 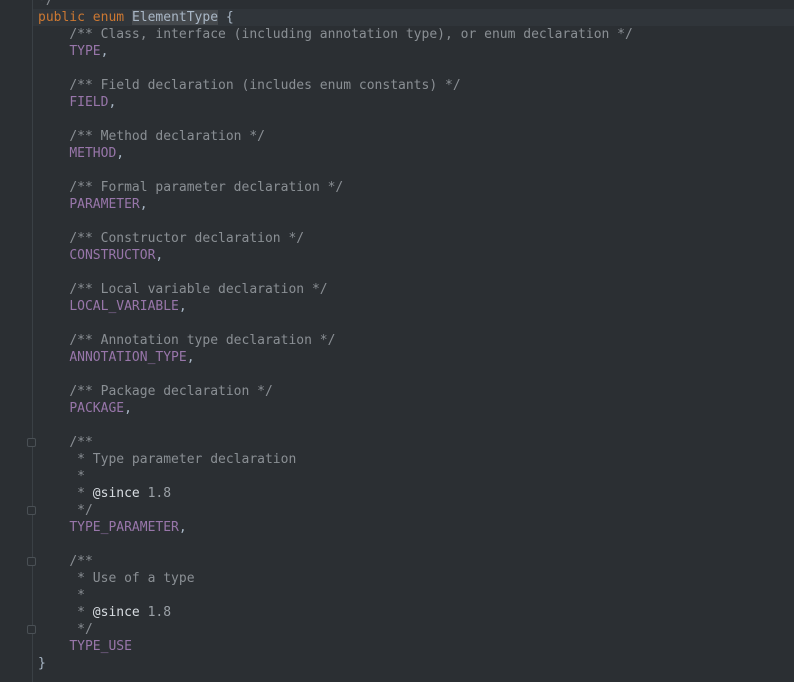 I want to click on enum-constant-line: PACKAGE,, so click(x=100, y=408).